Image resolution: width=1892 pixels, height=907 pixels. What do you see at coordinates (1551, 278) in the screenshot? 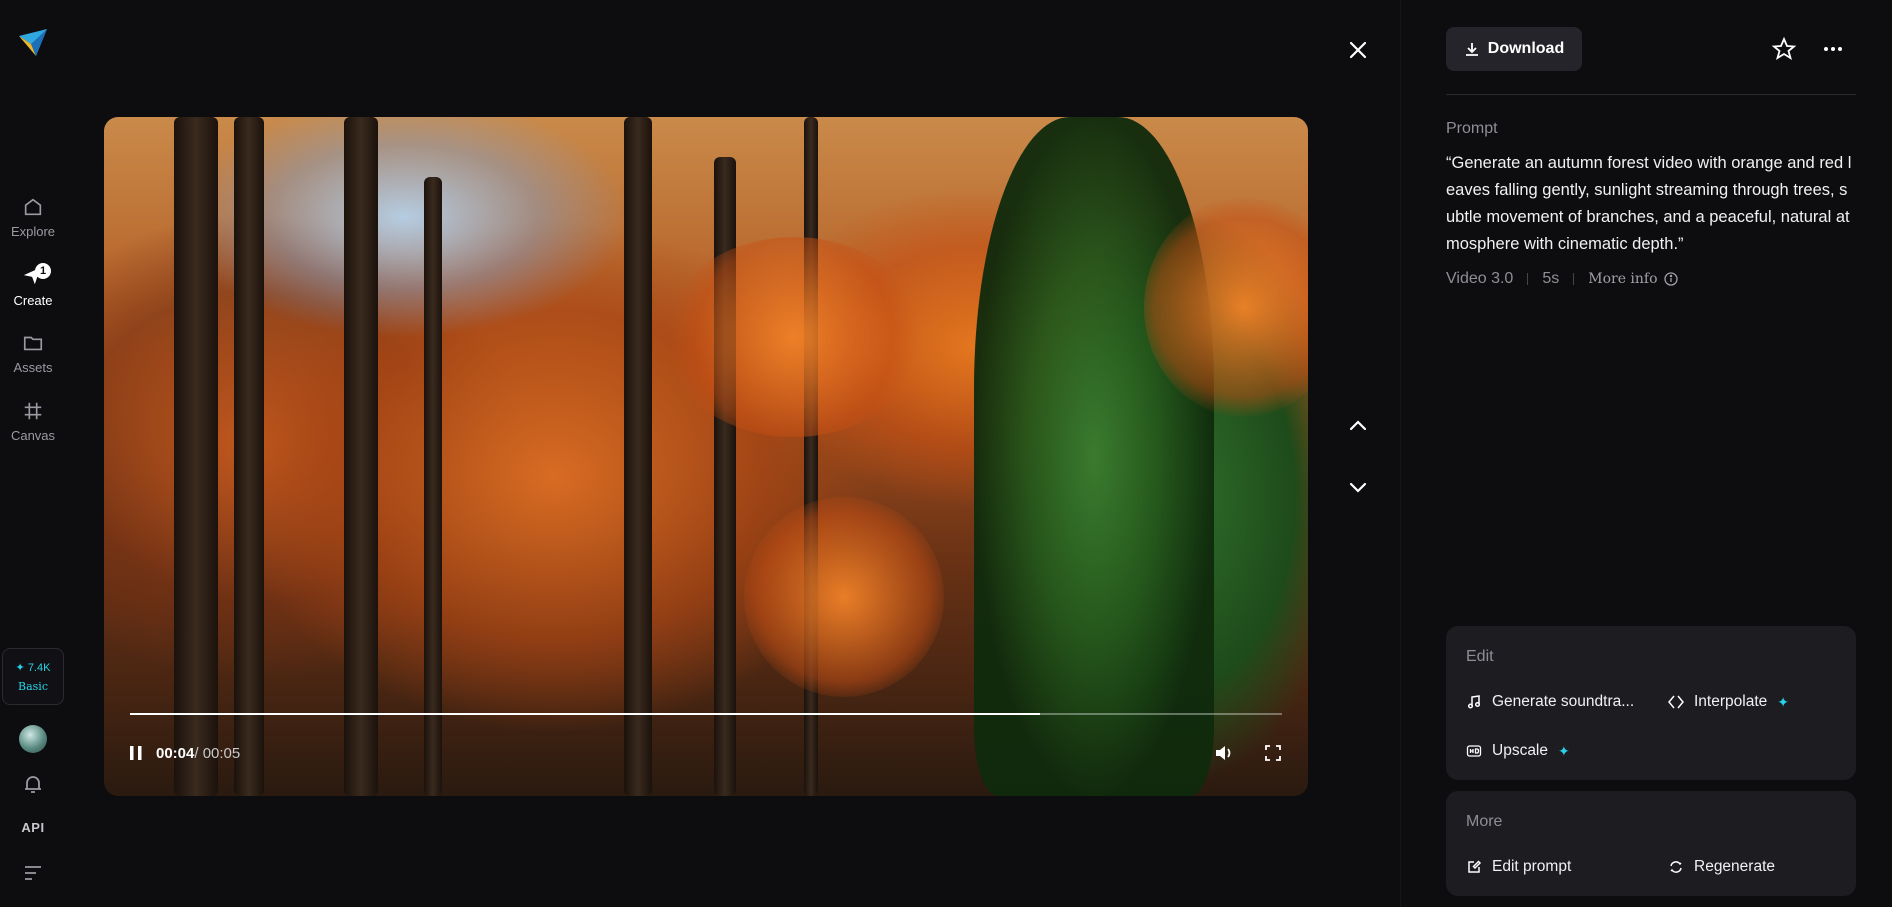
I see `duration: 5s` at bounding box center [1551, 278].